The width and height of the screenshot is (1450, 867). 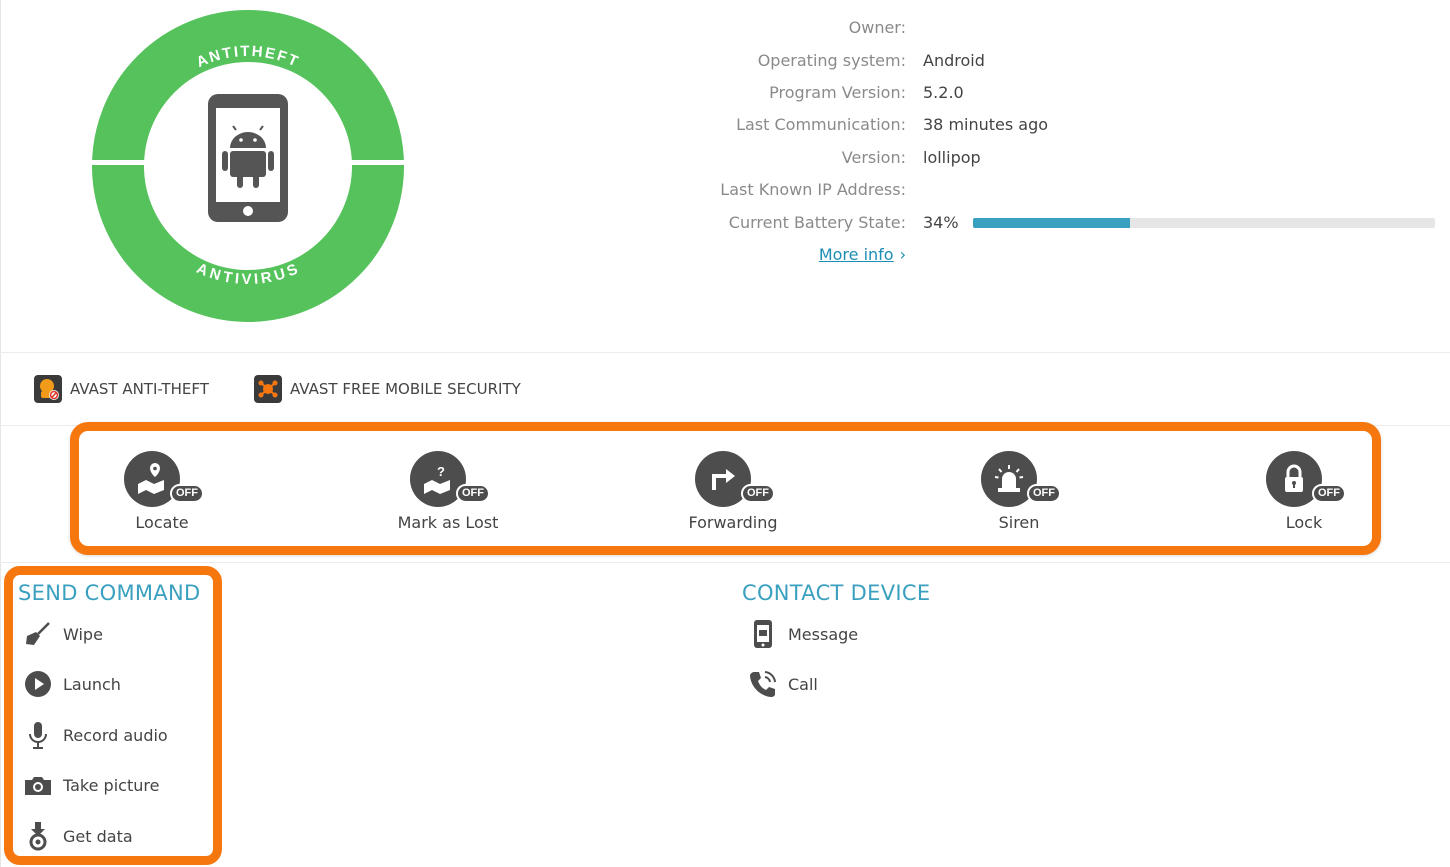 I want to click on feature-locate: OFF Locate, so click(x=162, y=491).